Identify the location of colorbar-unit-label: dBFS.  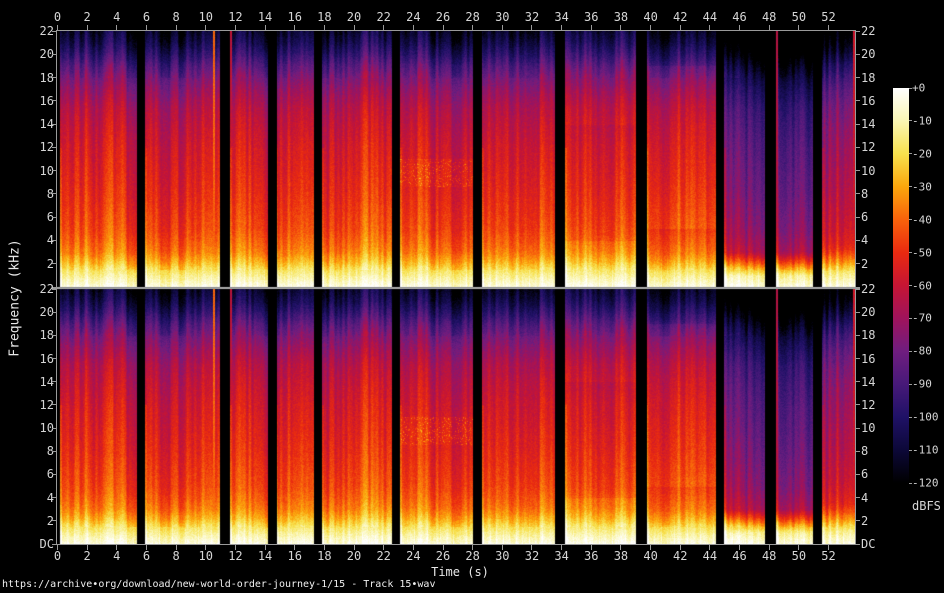
(926, 506).